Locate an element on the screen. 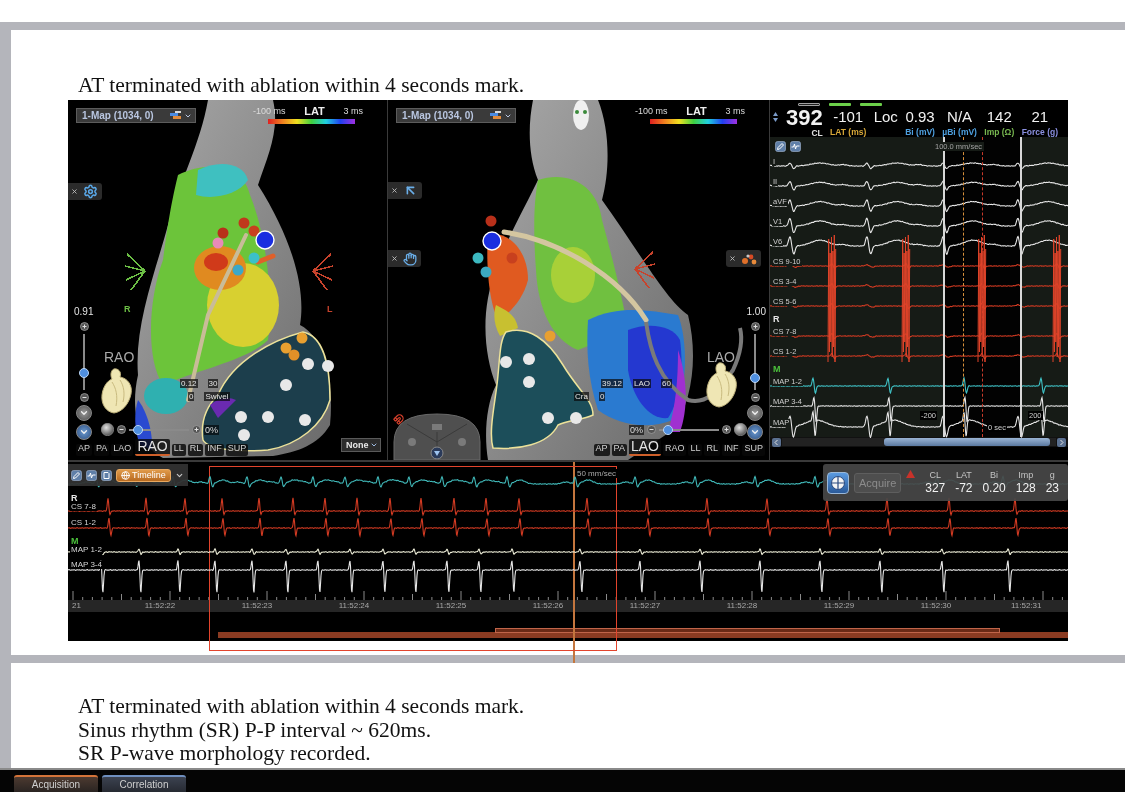 This screenshot has width=1125, height=792. metric-label: LAT is located at coordinates (963, 475).